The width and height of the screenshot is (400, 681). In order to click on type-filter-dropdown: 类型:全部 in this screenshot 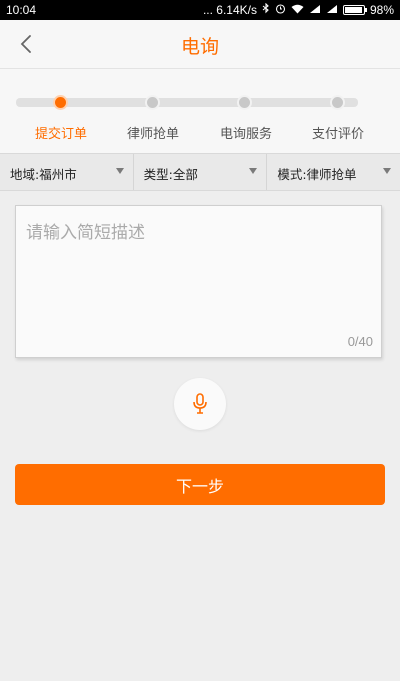, I will do `click(201, 172)`.